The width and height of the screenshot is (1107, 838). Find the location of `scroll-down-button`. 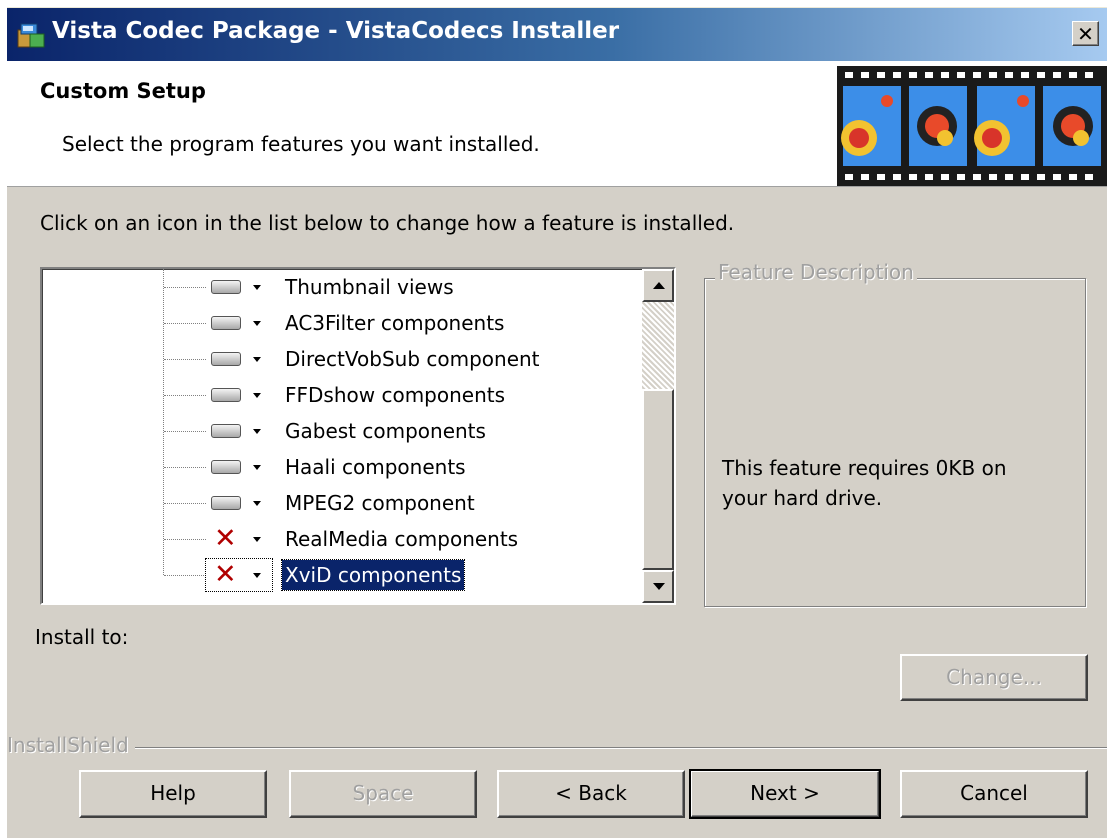

scroll-down-button is located at coordinates (658, 586).